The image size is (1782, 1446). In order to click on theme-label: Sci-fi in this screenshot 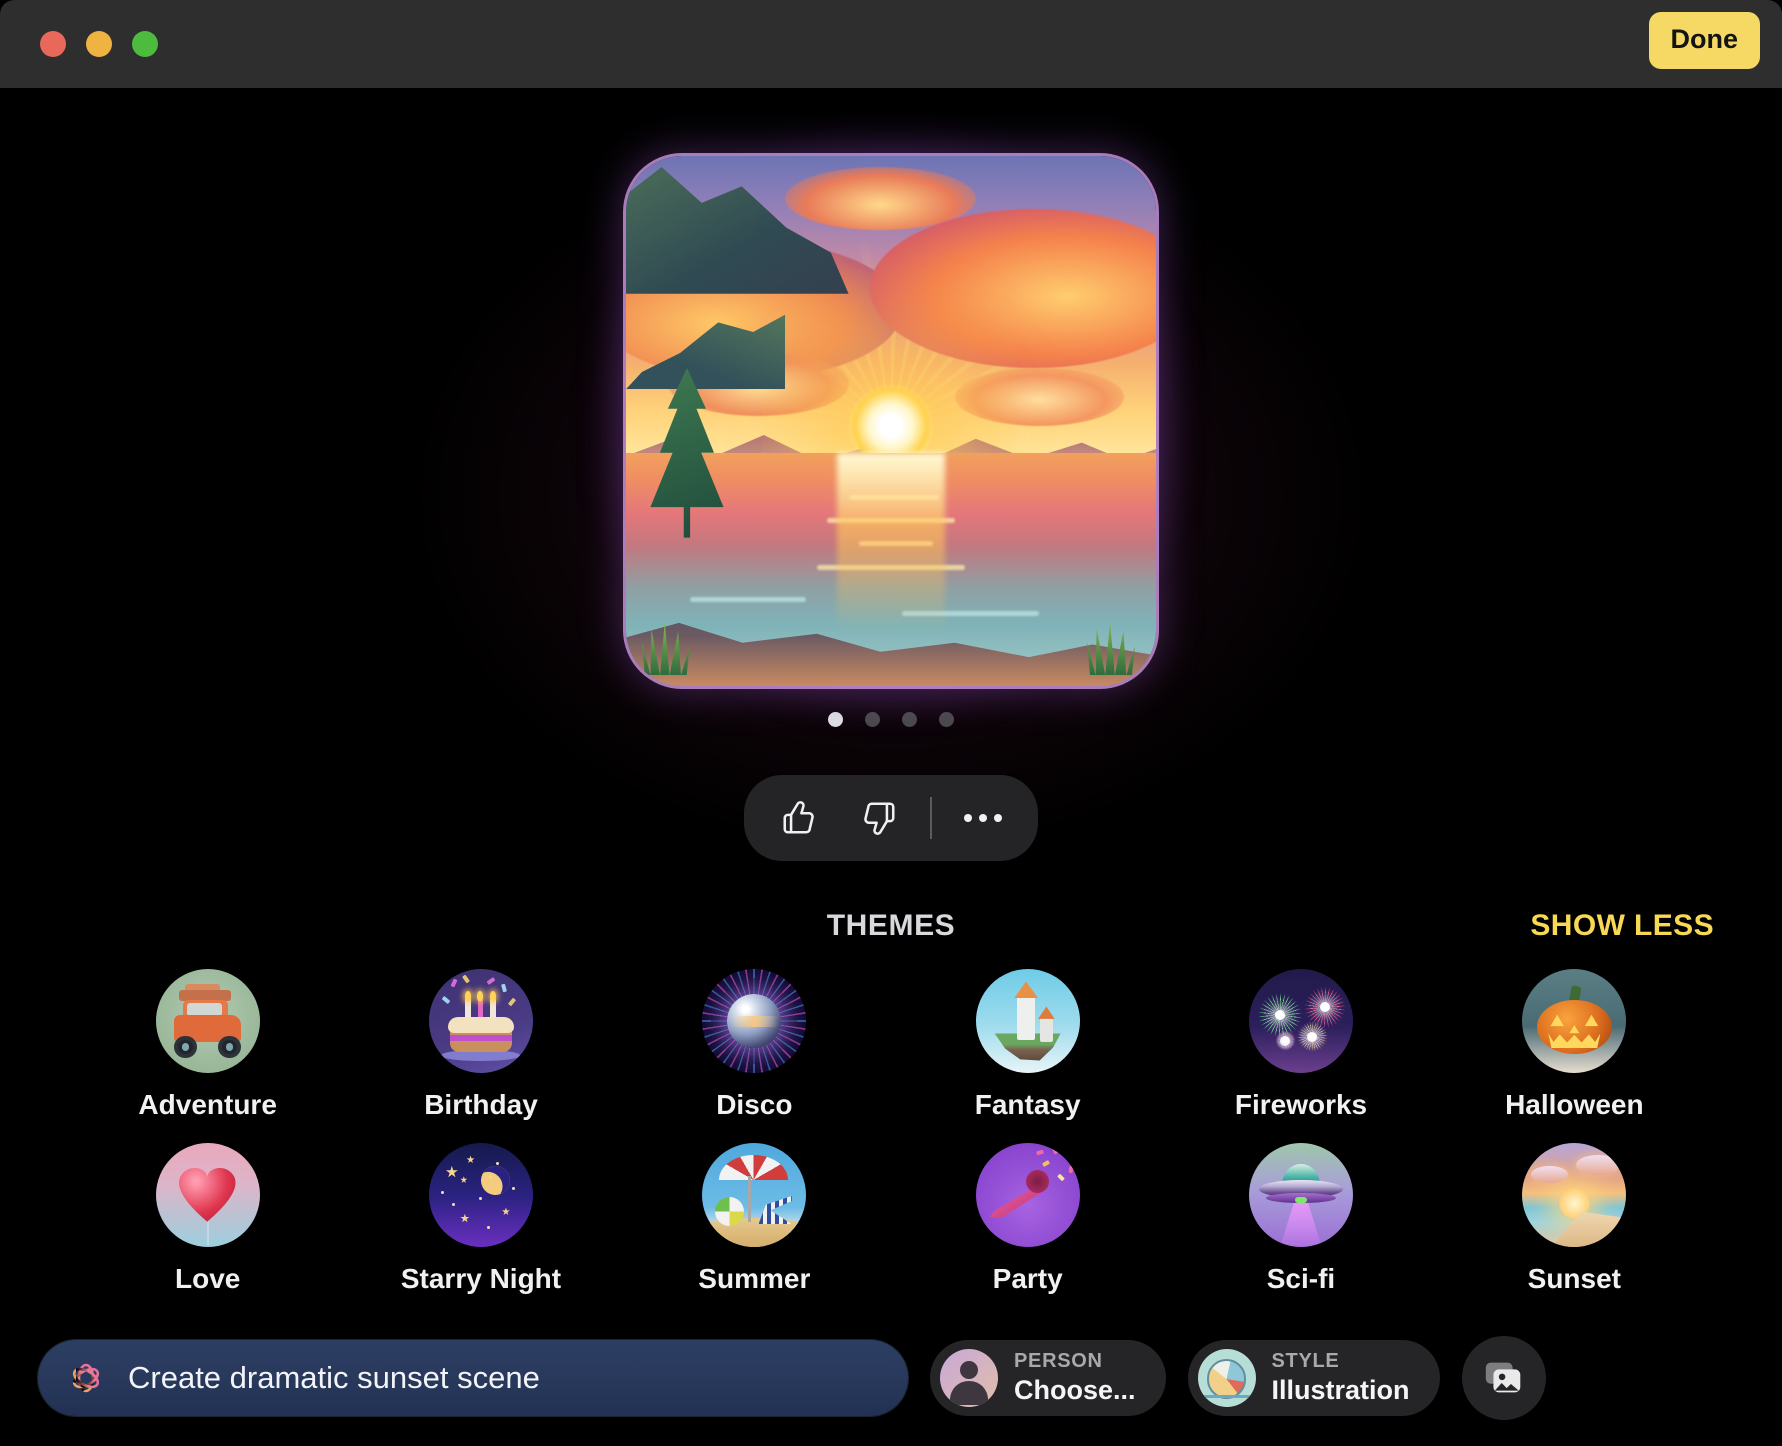, I will do `click(1301, 1278)`.